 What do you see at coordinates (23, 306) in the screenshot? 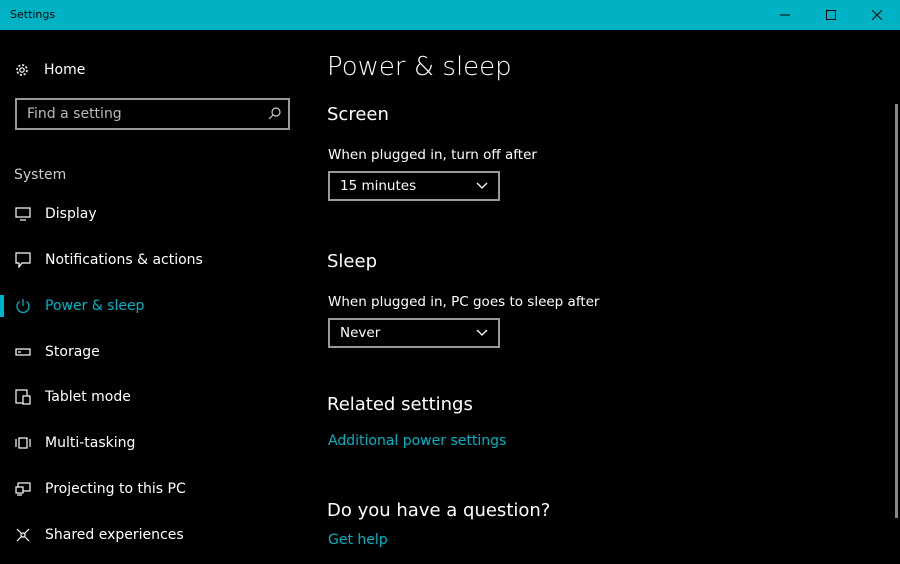
I see `power-icon` at bounding box center [23, 306].